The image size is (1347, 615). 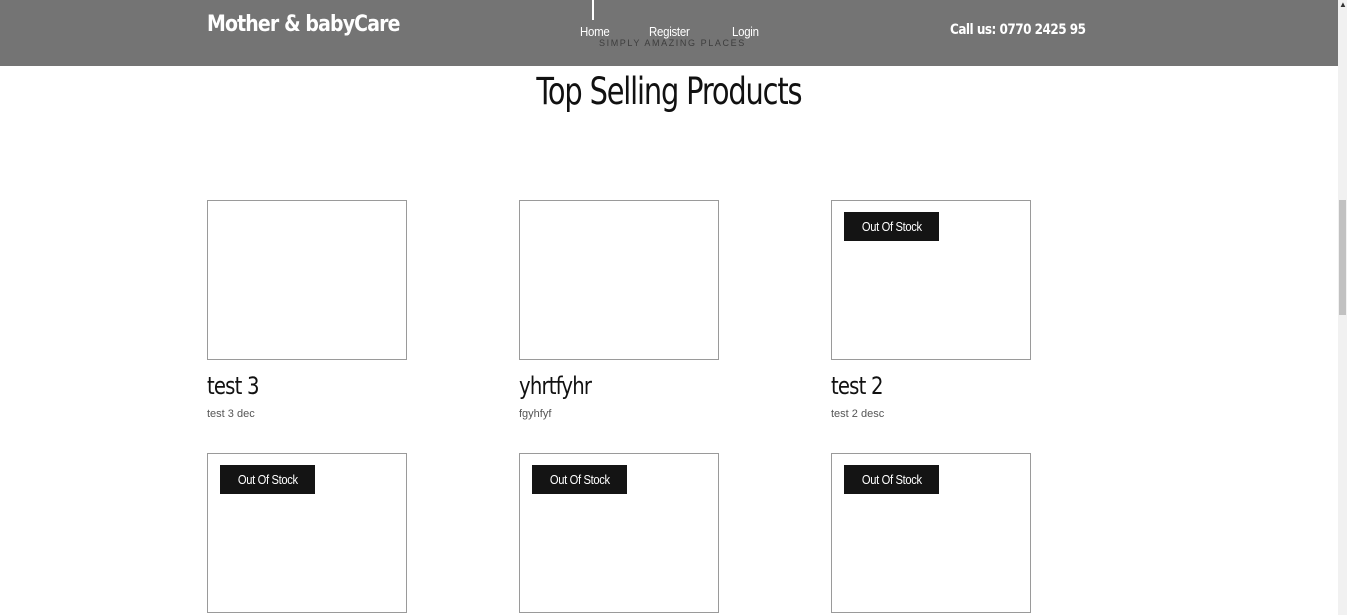 What do you see at coordinates (233, 386) in the screenshot?
I see `product-name: test 3` at bounding box center [233, 386].